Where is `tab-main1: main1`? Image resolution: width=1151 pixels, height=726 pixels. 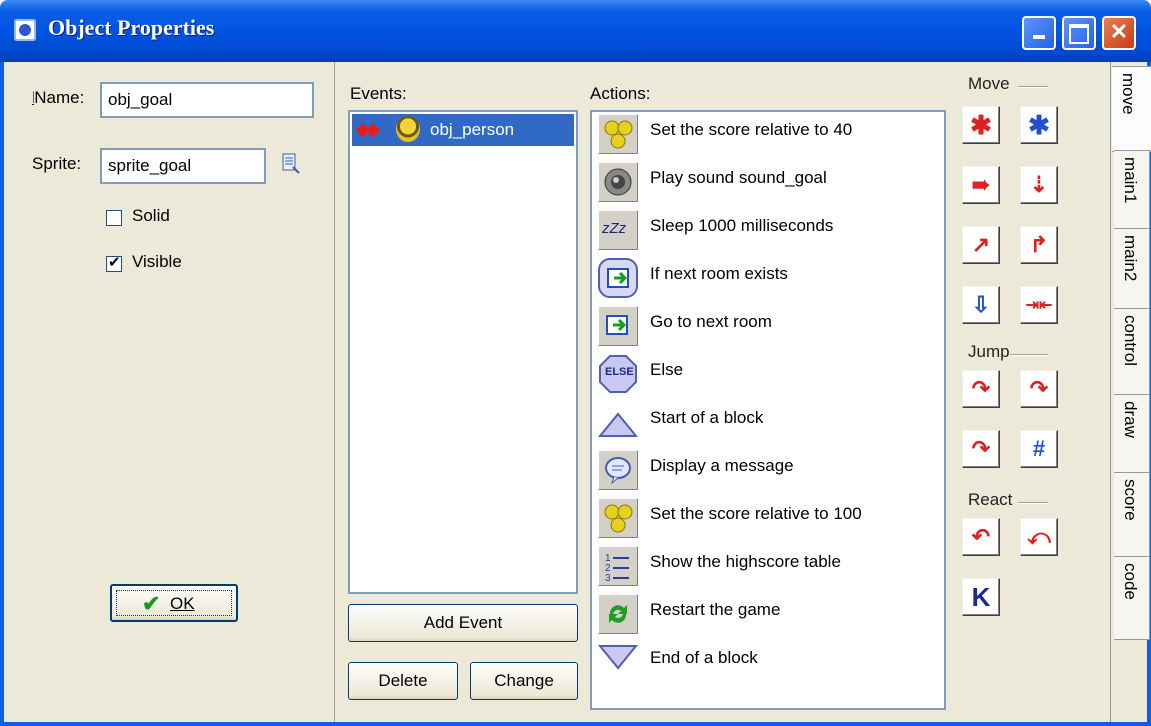
tab-main1: main1 is located at coordinates (1132, 191).